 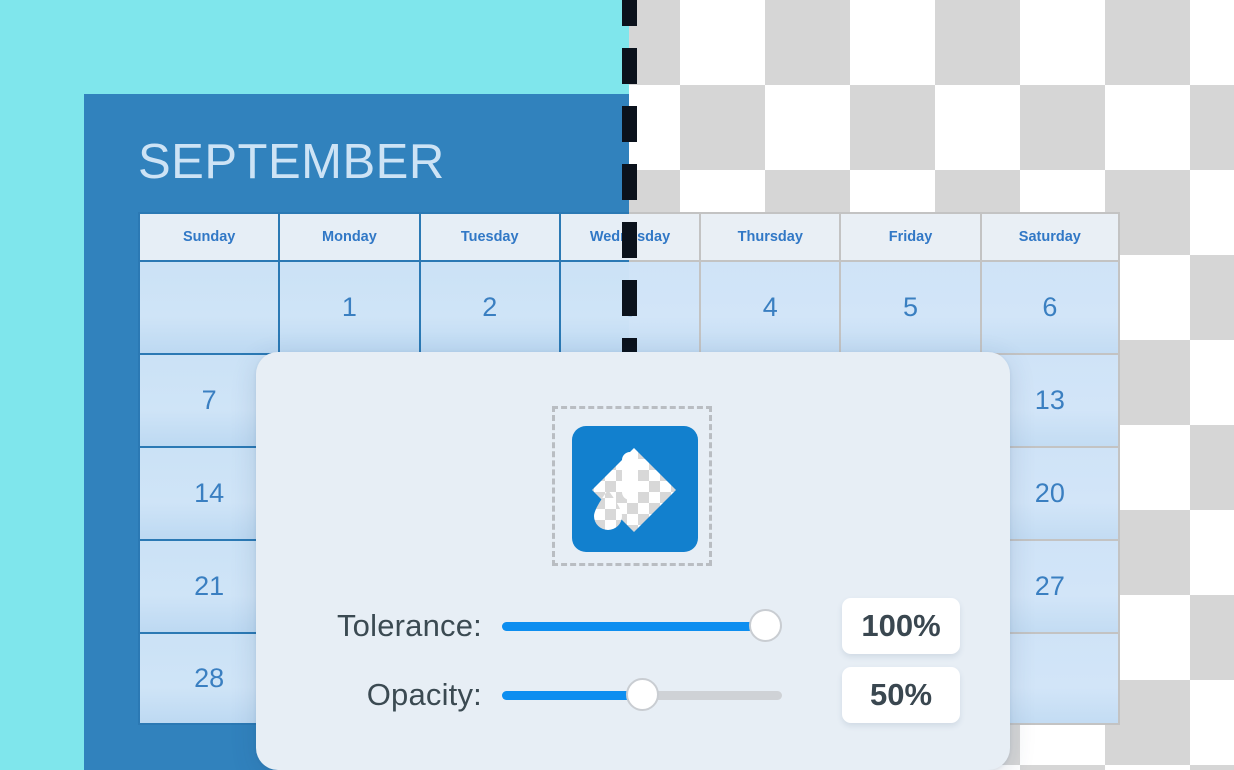 What do you see at coordinates (901, 695) in the screenshot?
I see `opacity-value-box: 50%` at bounding box center [901, 695].